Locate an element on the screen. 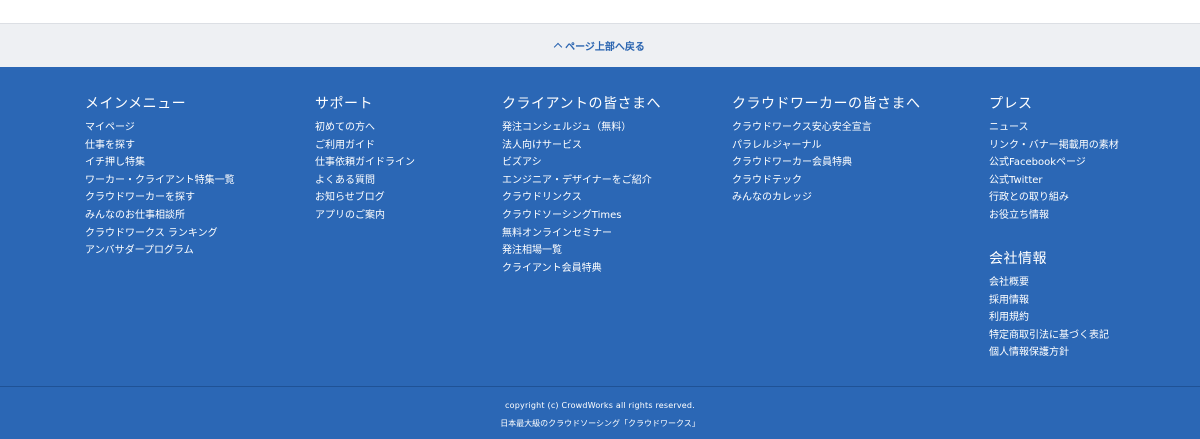  footer-link: ニュース is located at coordinates (1054, 128).